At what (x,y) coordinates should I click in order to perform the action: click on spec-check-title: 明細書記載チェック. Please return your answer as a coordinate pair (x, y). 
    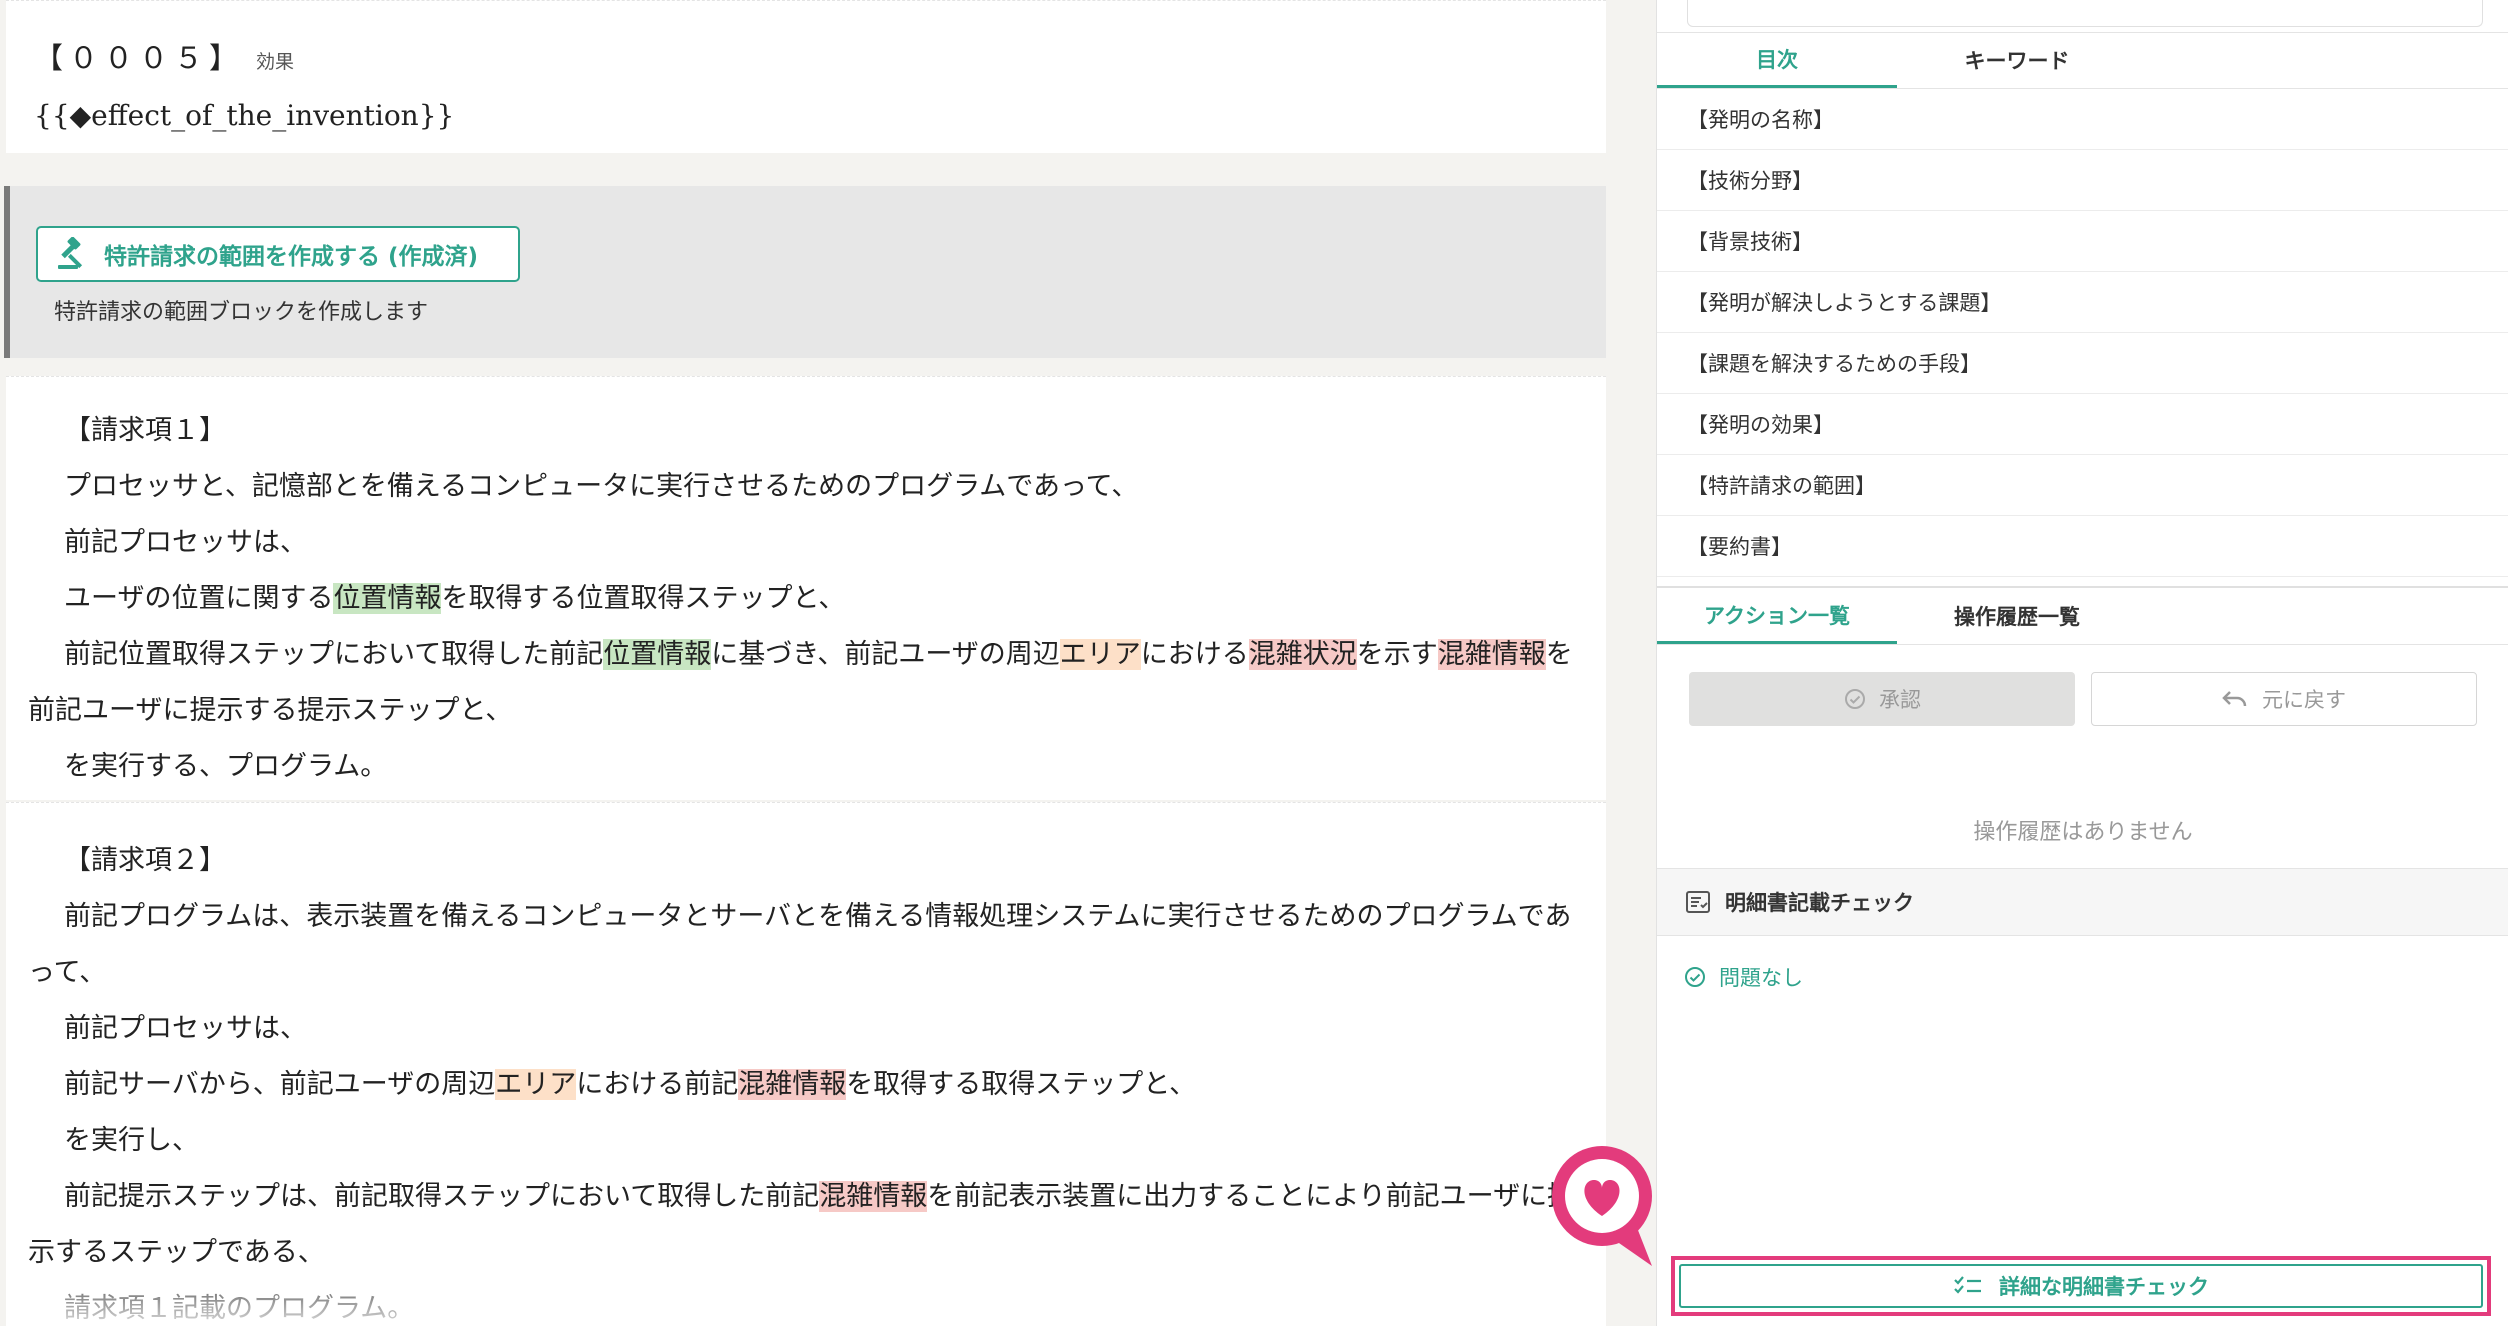
    Looking at the image, I should click on (1819, 903).